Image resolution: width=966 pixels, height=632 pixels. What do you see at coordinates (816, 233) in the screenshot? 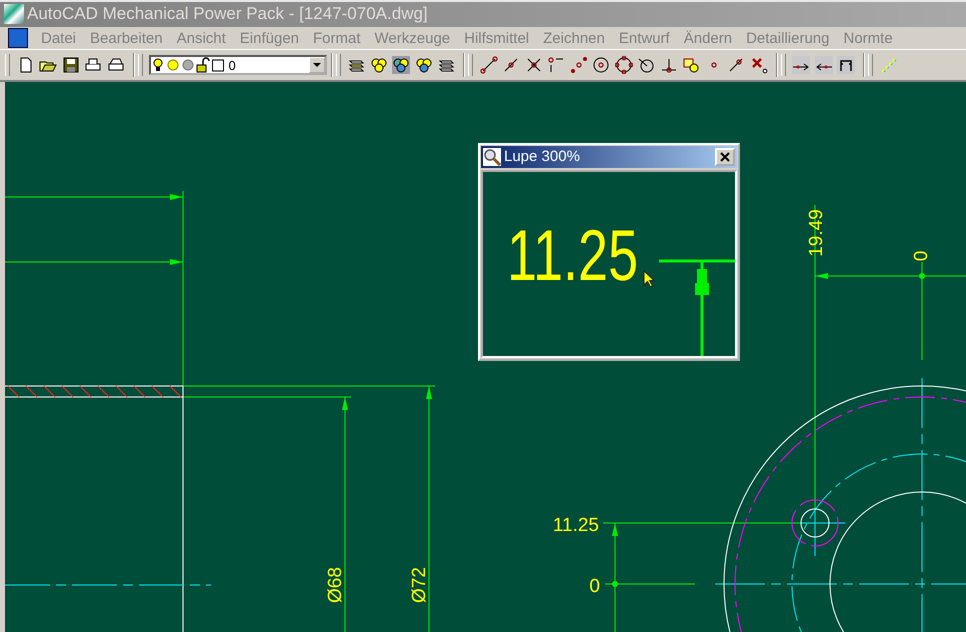
I see `dimension-text: 19.49` at bounding box center [816, 233].